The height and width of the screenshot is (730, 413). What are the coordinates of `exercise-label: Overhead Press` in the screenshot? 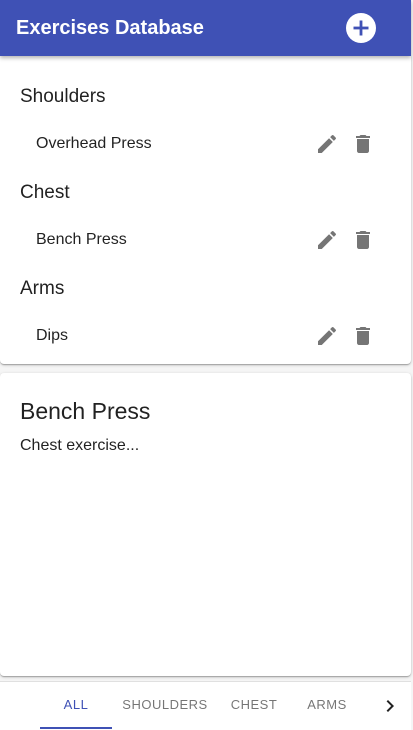 It's located at (94, 144).